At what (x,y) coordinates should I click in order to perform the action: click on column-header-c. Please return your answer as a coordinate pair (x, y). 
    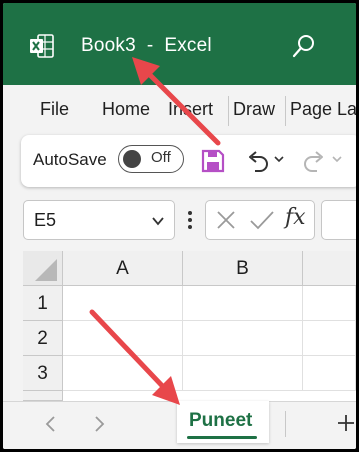
    Looking at the image, I should click on (329, 268).